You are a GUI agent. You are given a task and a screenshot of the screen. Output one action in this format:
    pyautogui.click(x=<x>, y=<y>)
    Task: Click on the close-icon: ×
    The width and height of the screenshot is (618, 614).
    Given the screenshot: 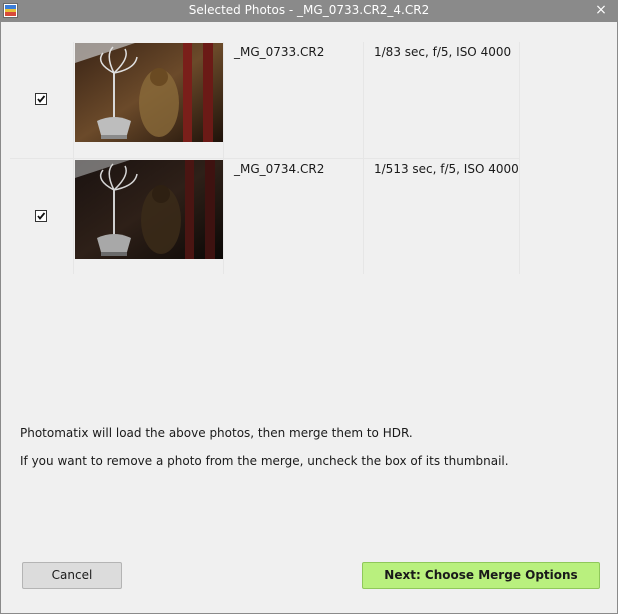 What is the action you would take?
    pyautogui.click(x=601, y=10)
    